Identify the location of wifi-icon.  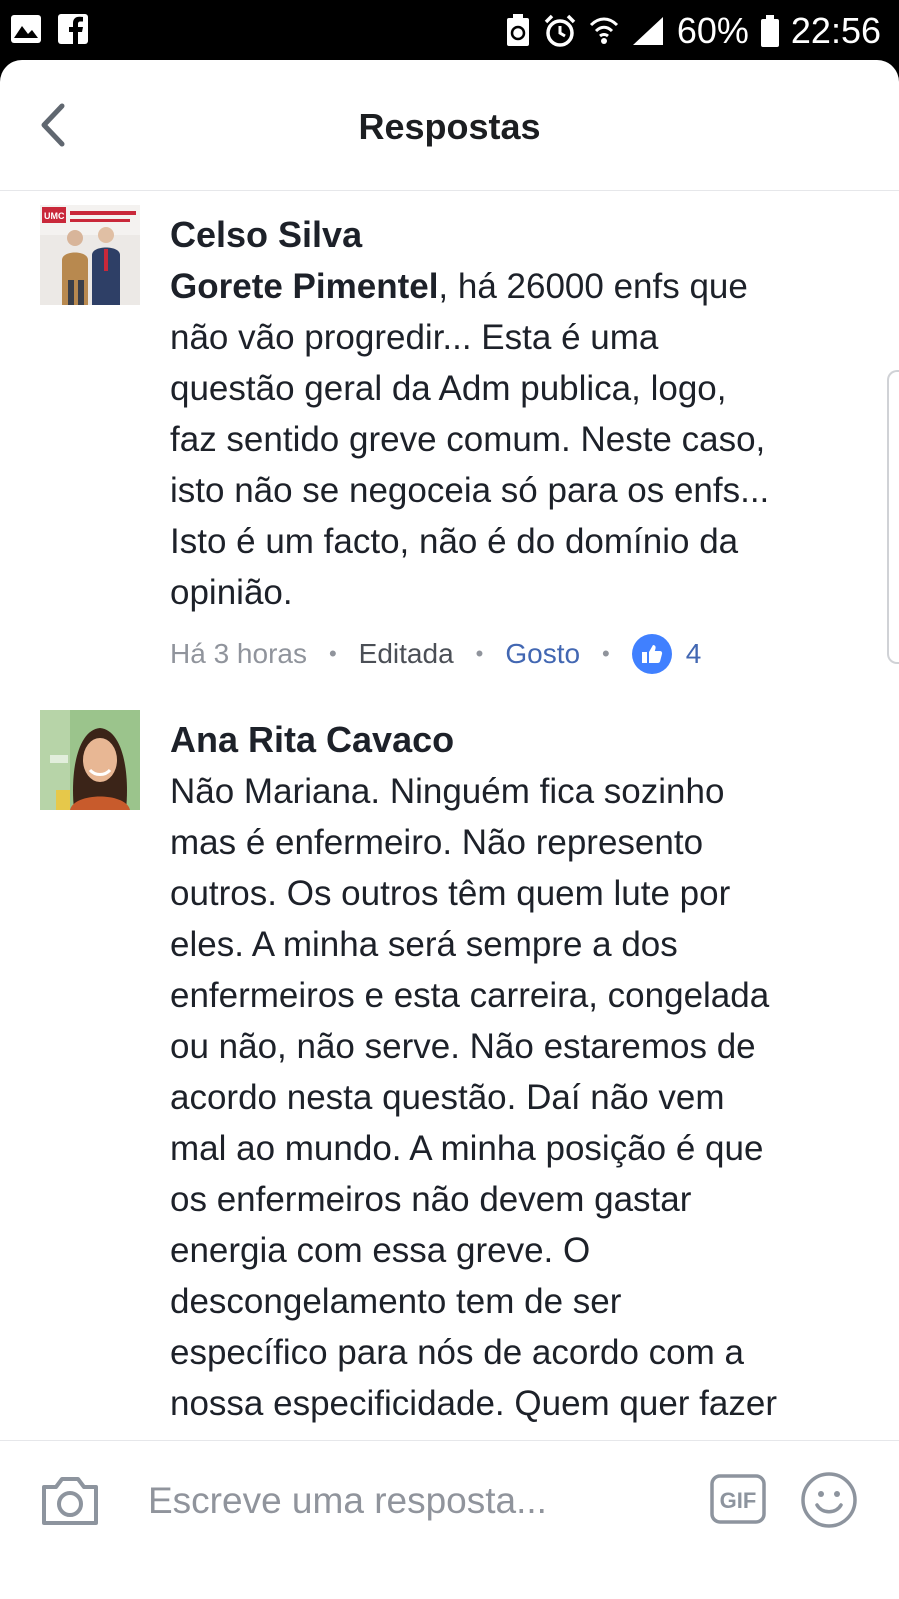
(603, 30).